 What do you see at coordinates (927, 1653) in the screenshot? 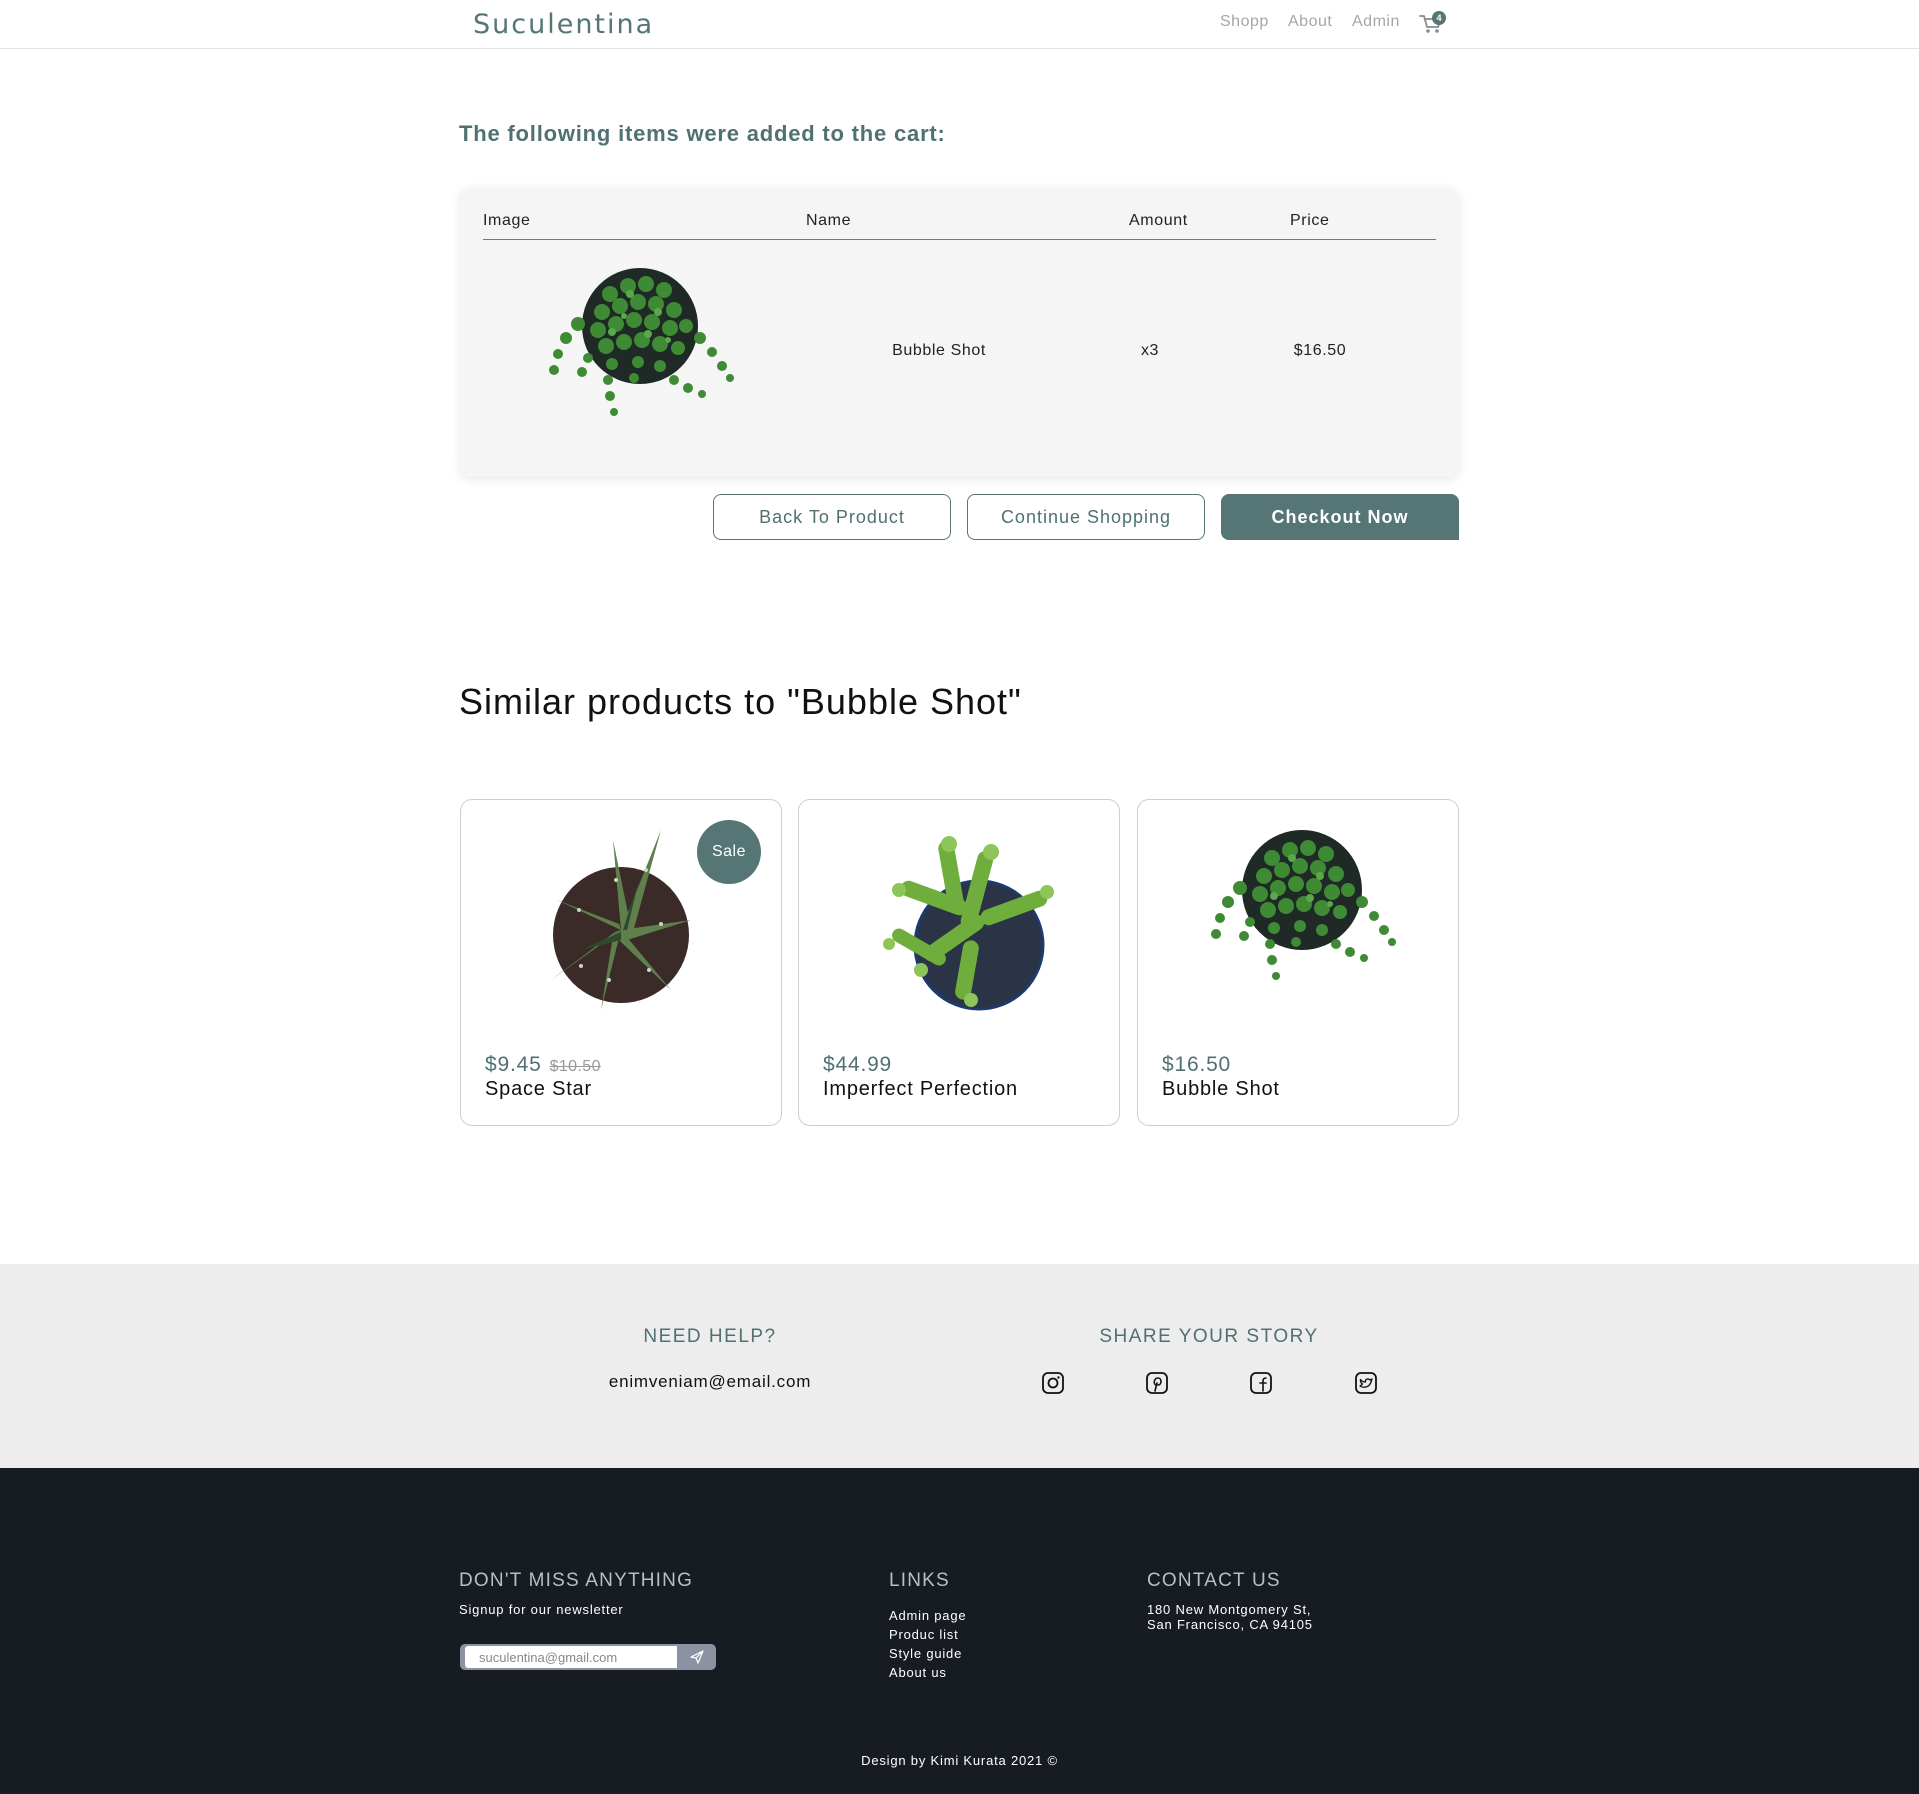
I see `footer-link-style-guide: Style guide` at bounding box center [927, 1653].